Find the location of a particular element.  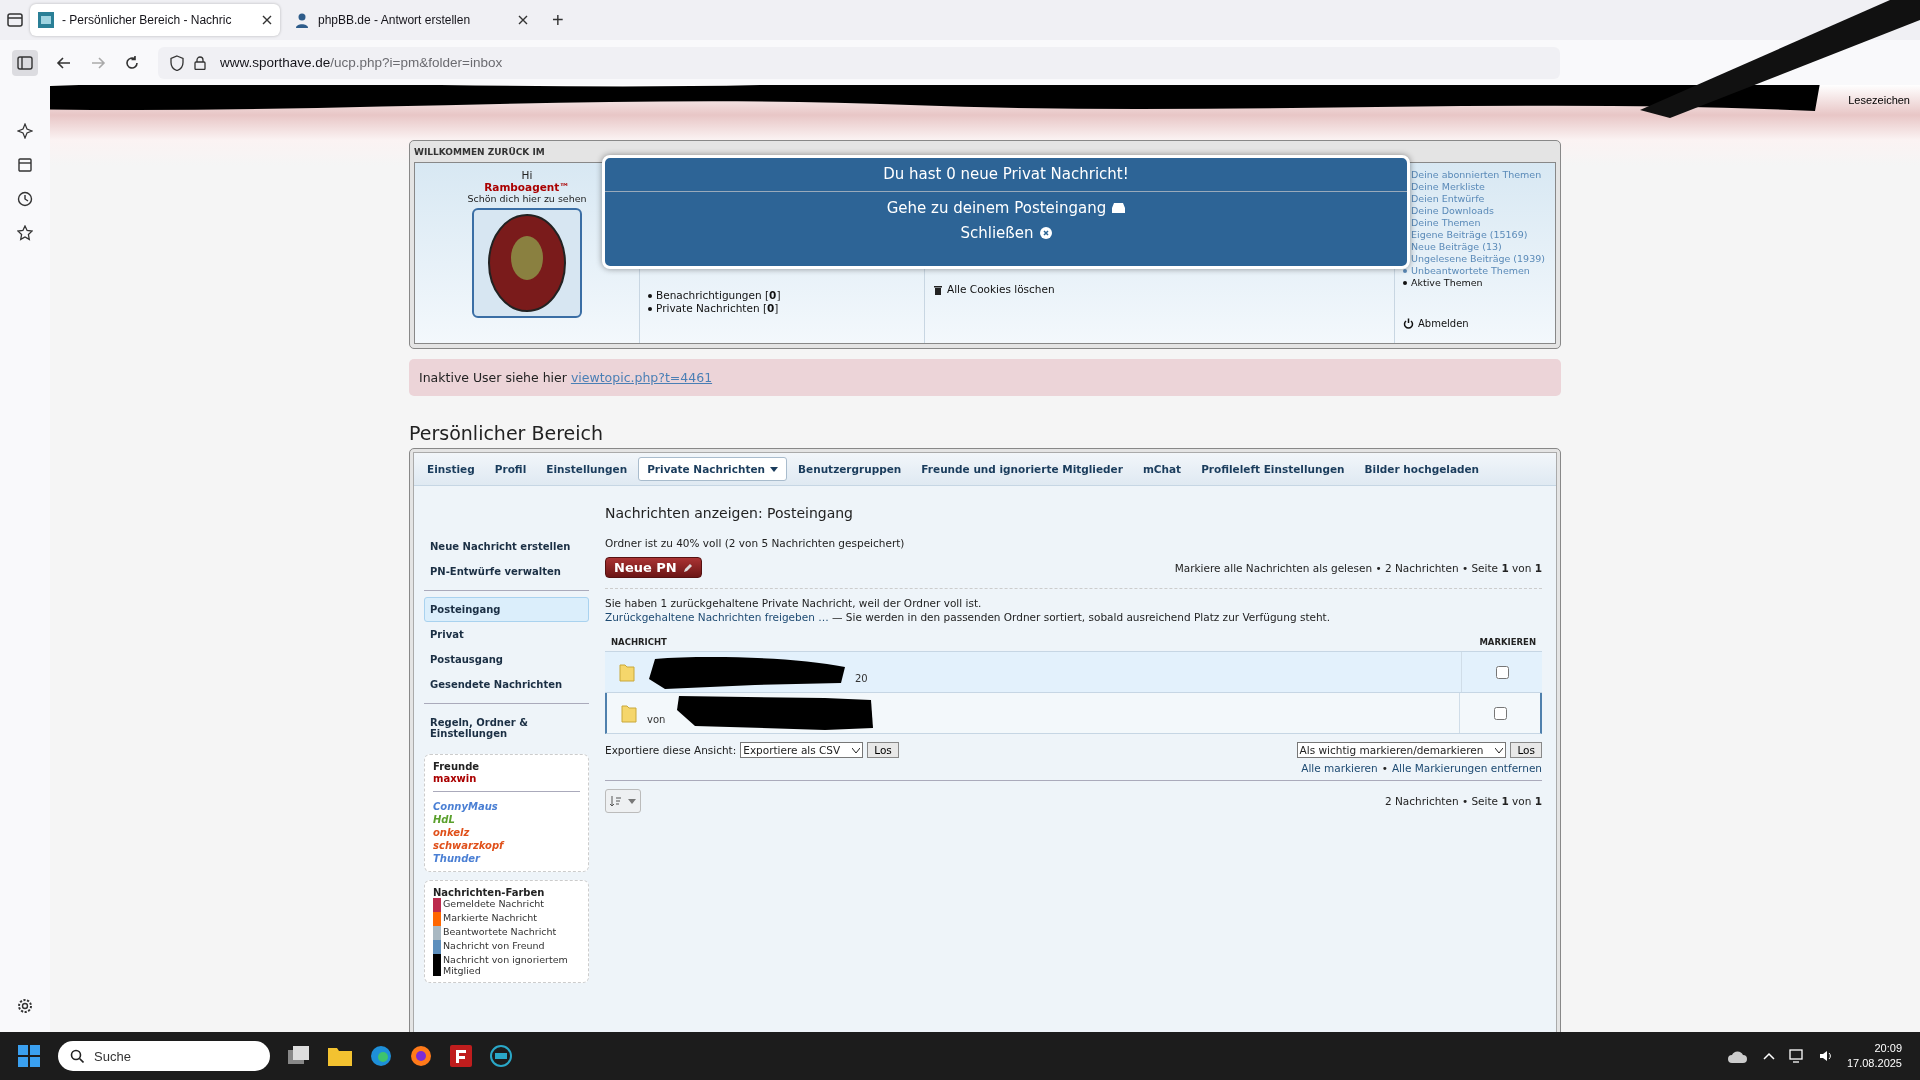

friend-link: schwarzkopf is located at coordinates (506, 845).